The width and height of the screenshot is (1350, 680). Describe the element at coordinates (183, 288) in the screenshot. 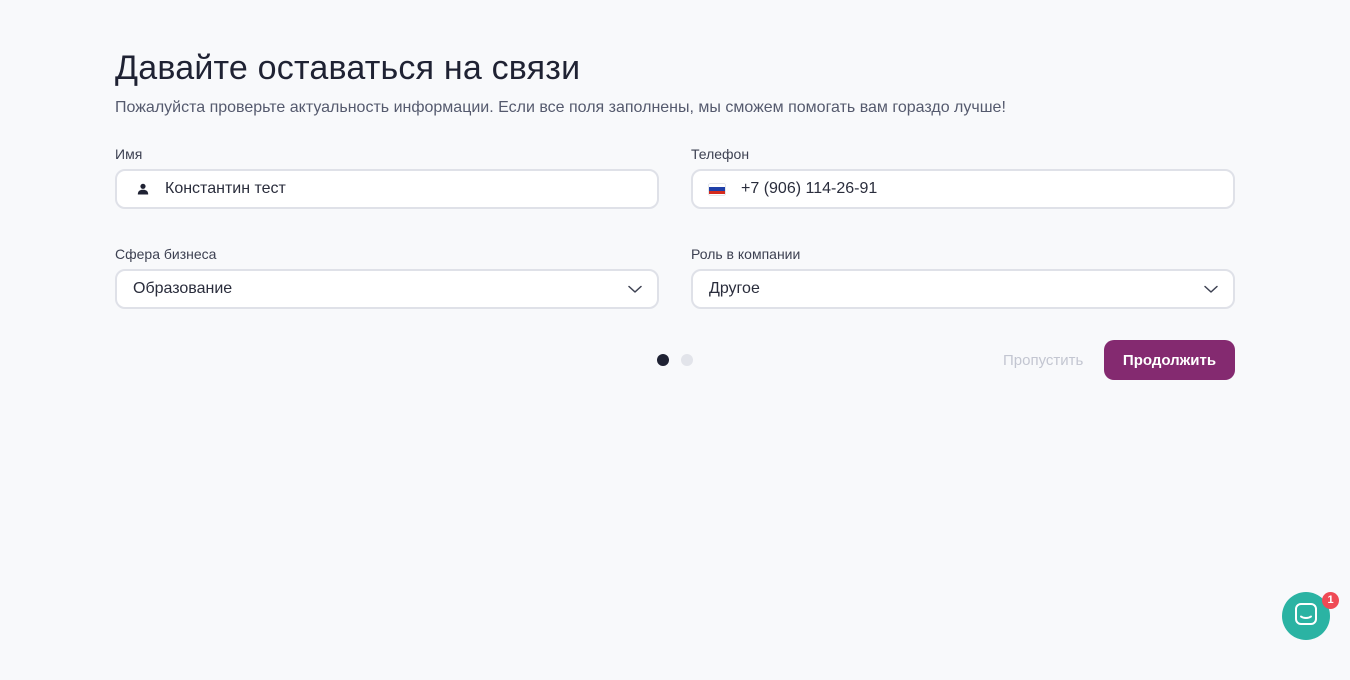

I see `business-sphere-value: Образование` at that location.